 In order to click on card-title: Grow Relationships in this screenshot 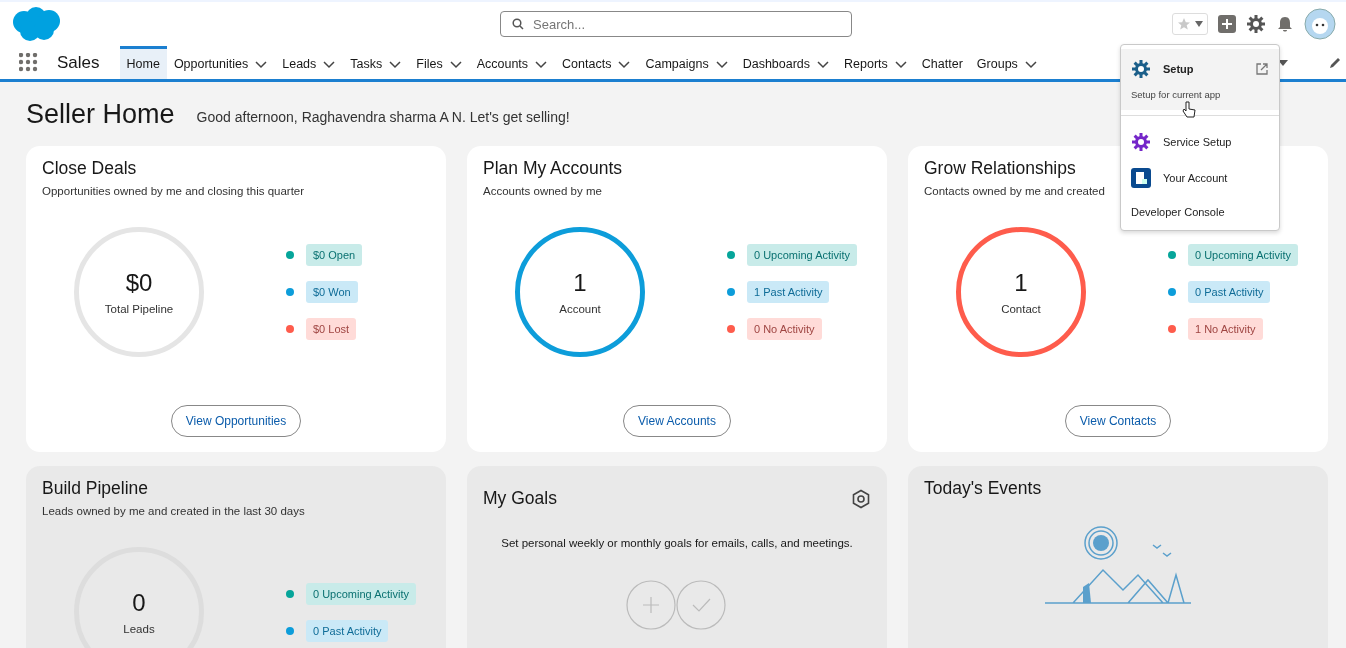, I will do `click(1000, 168)`.